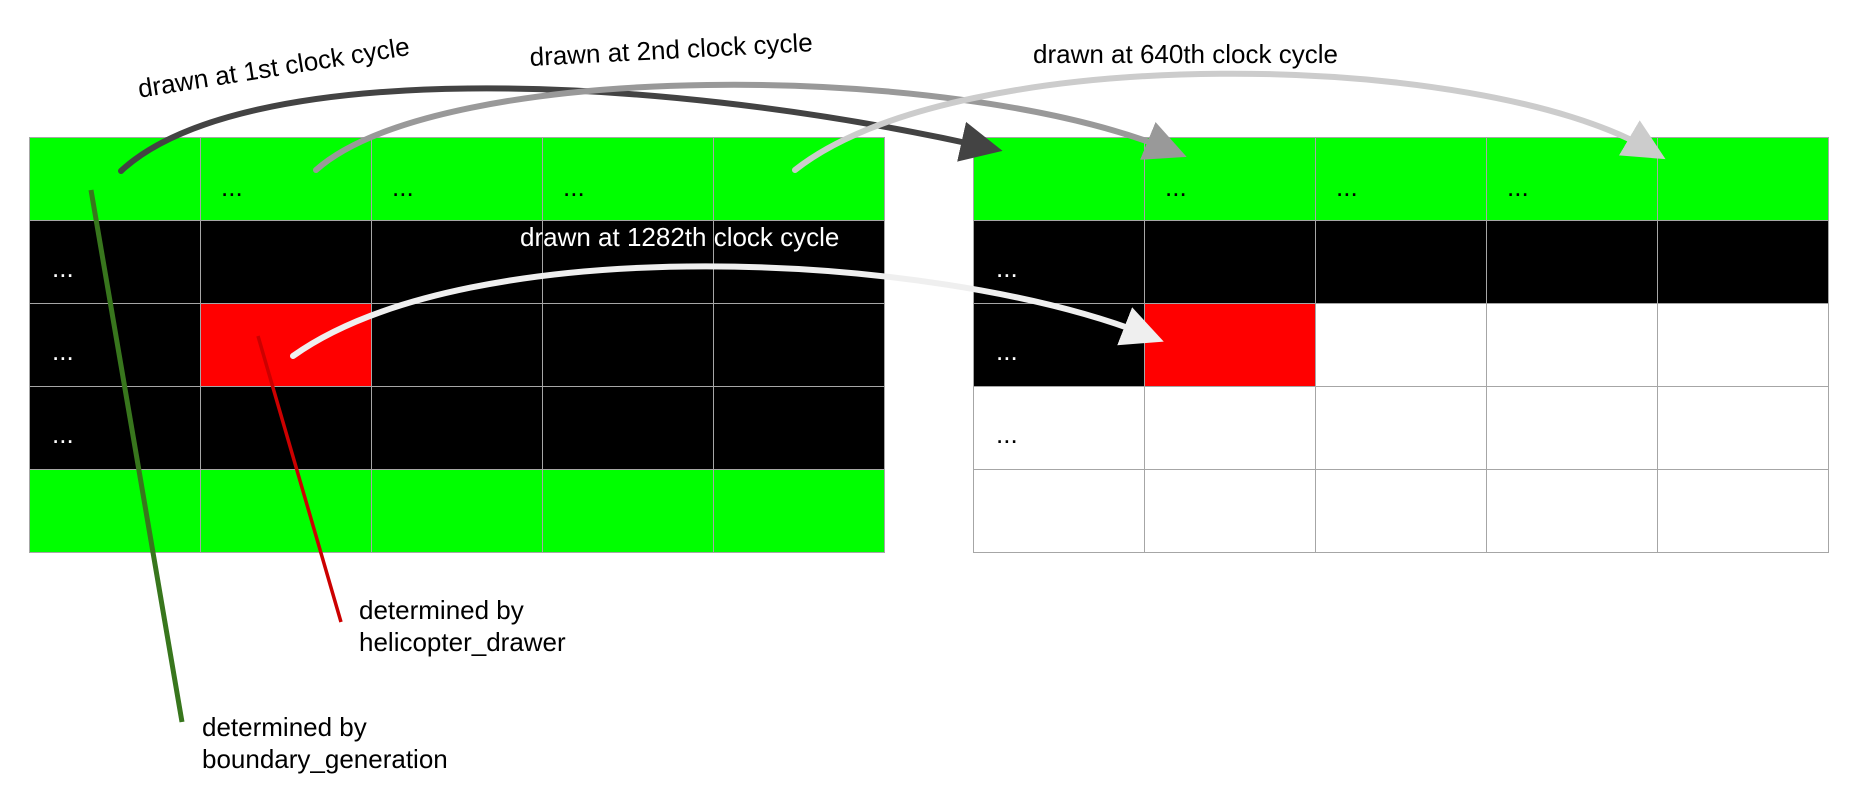 The height and width of the screenshot is (790, 1852). Describe the element at coordinates (284, 727) in the screenshot. I see `boundary-note-line1: determined by` at that location.